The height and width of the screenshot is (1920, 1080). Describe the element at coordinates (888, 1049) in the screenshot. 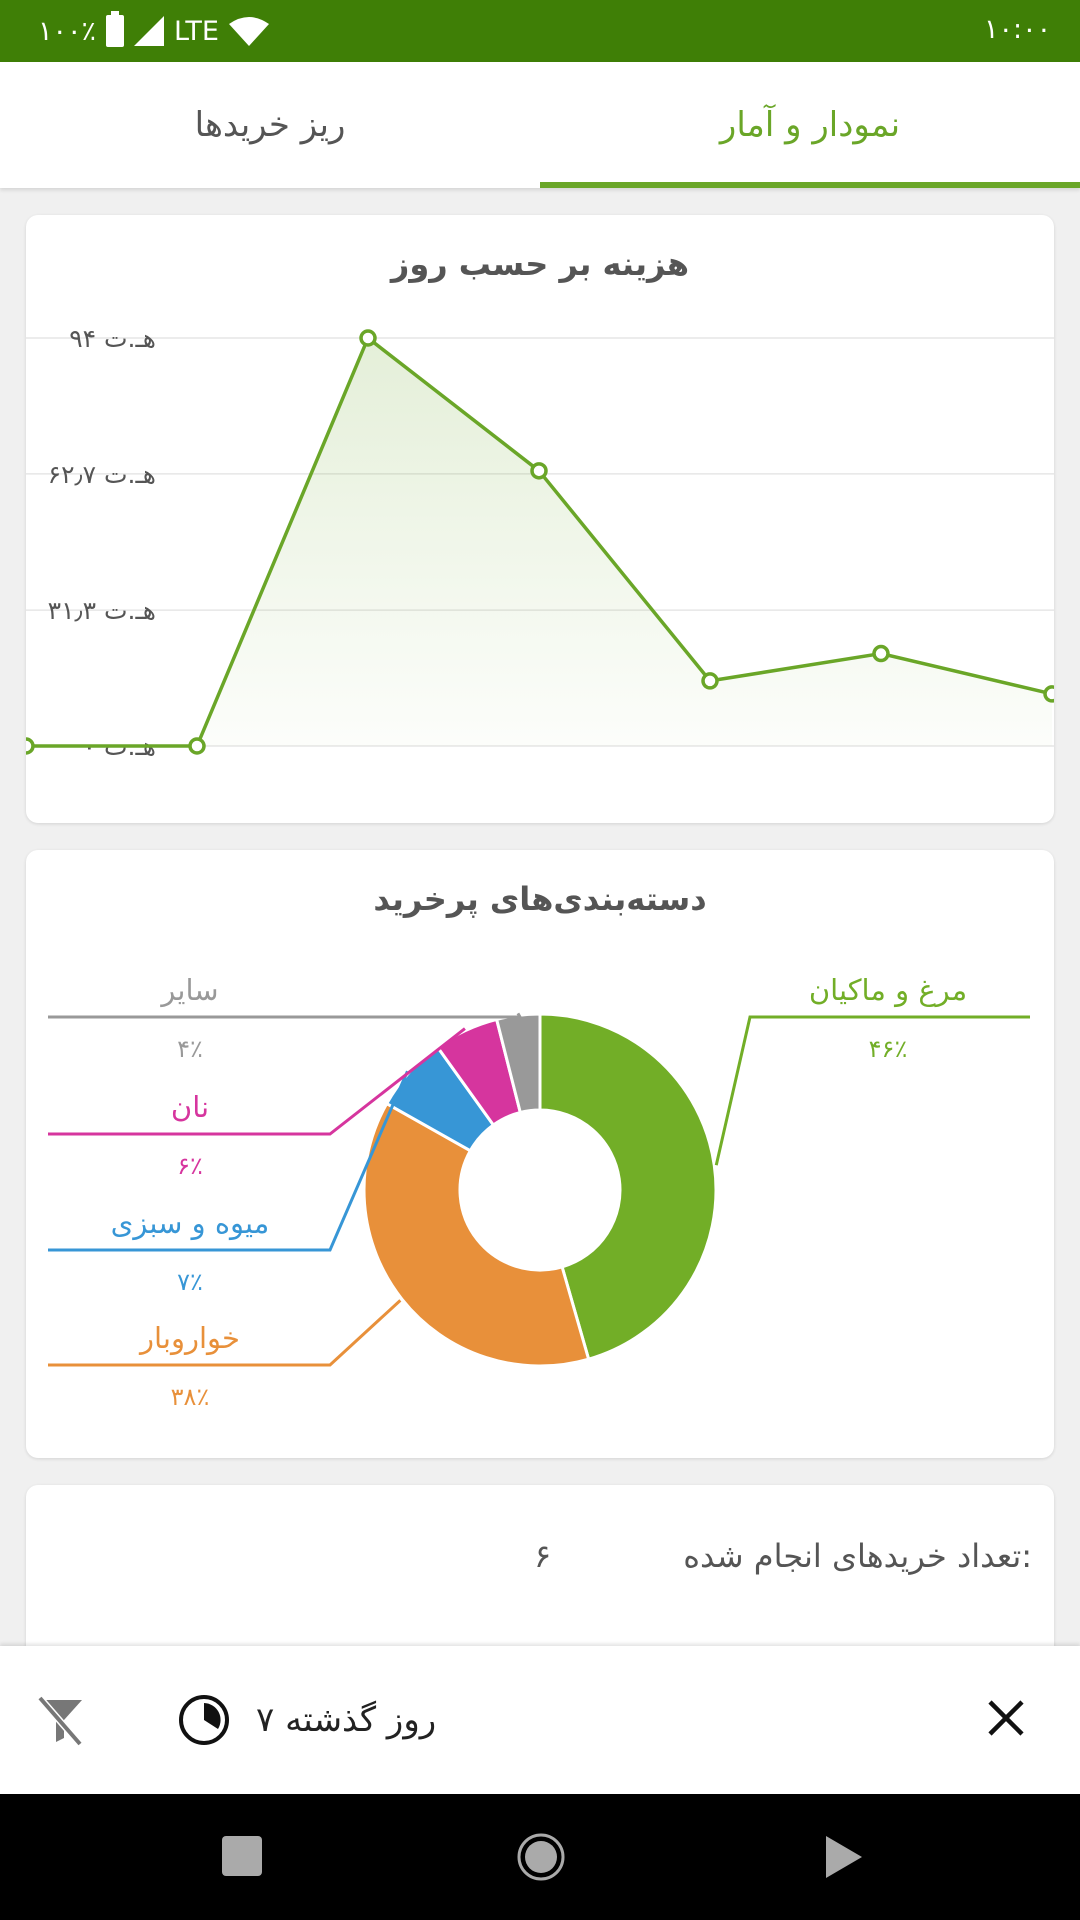

I see `slice-percent: ۴۶٪` at that location.